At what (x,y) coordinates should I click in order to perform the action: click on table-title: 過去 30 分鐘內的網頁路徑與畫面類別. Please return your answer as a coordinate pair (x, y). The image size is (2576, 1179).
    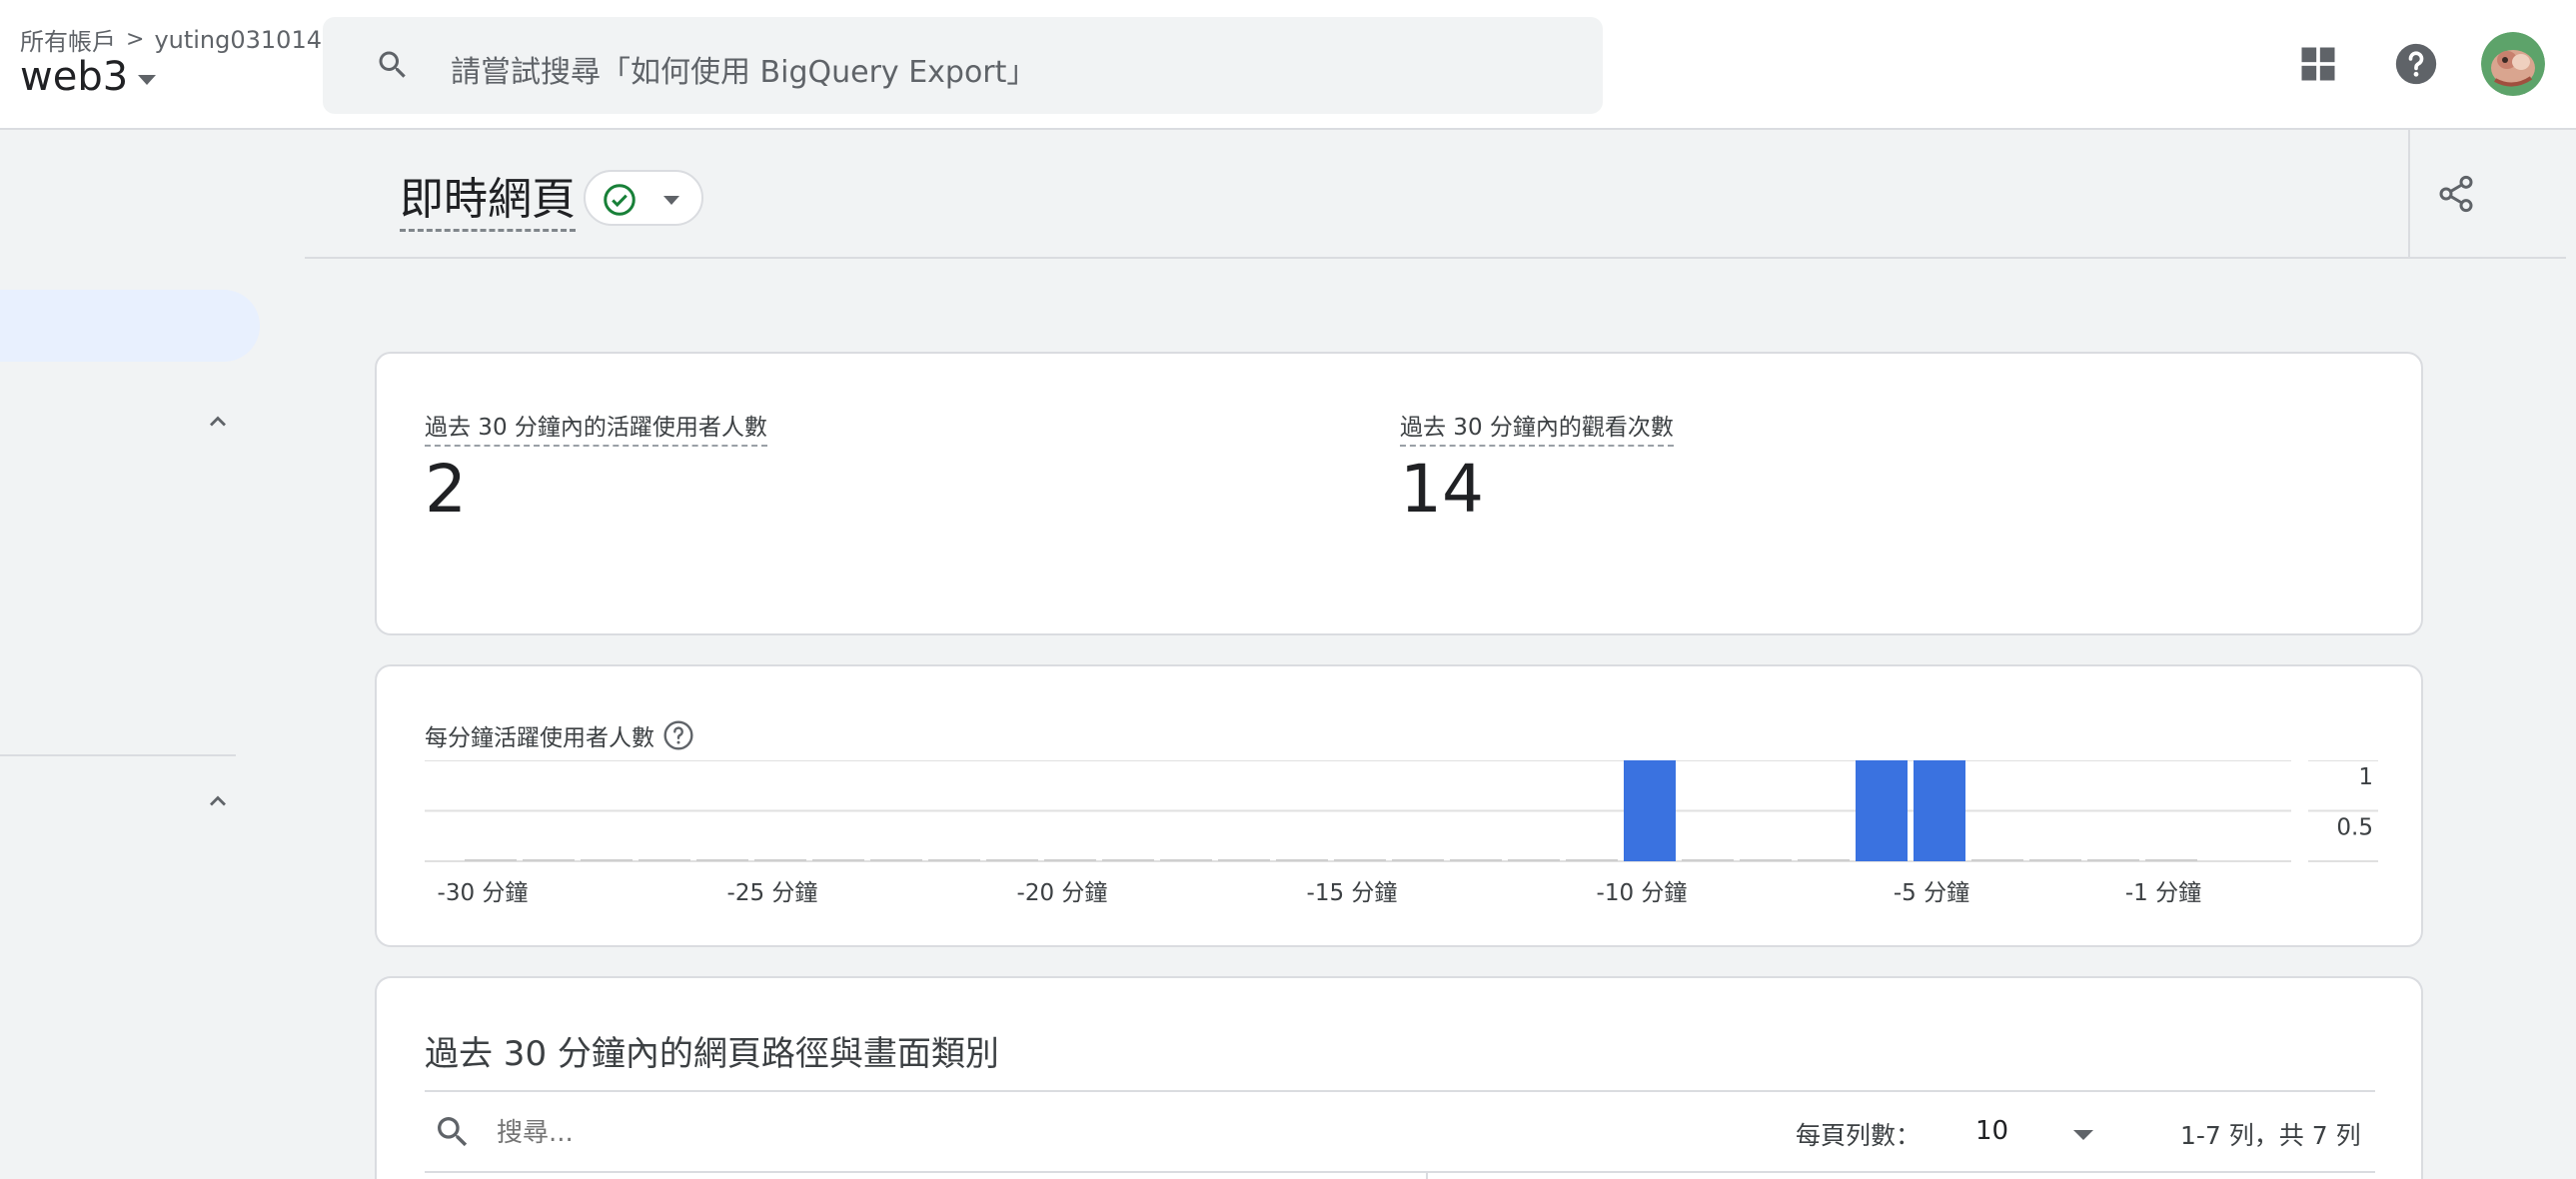
    Looking at the image, I should click on (712, 1054).